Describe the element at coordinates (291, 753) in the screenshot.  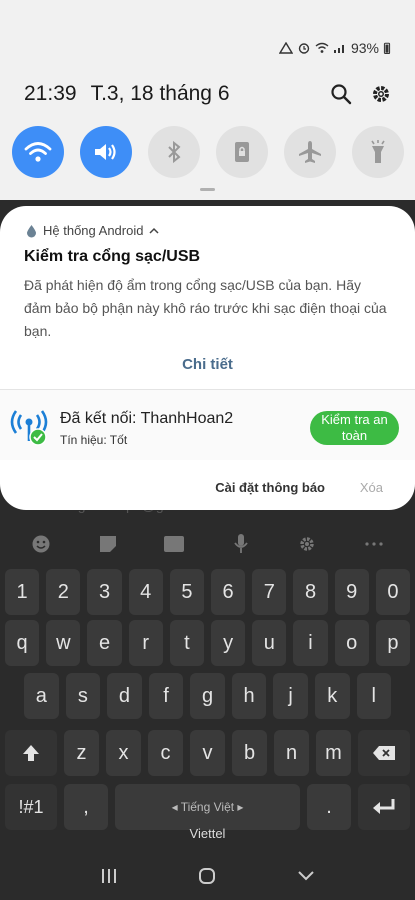
I see `key-n: n` at that location.